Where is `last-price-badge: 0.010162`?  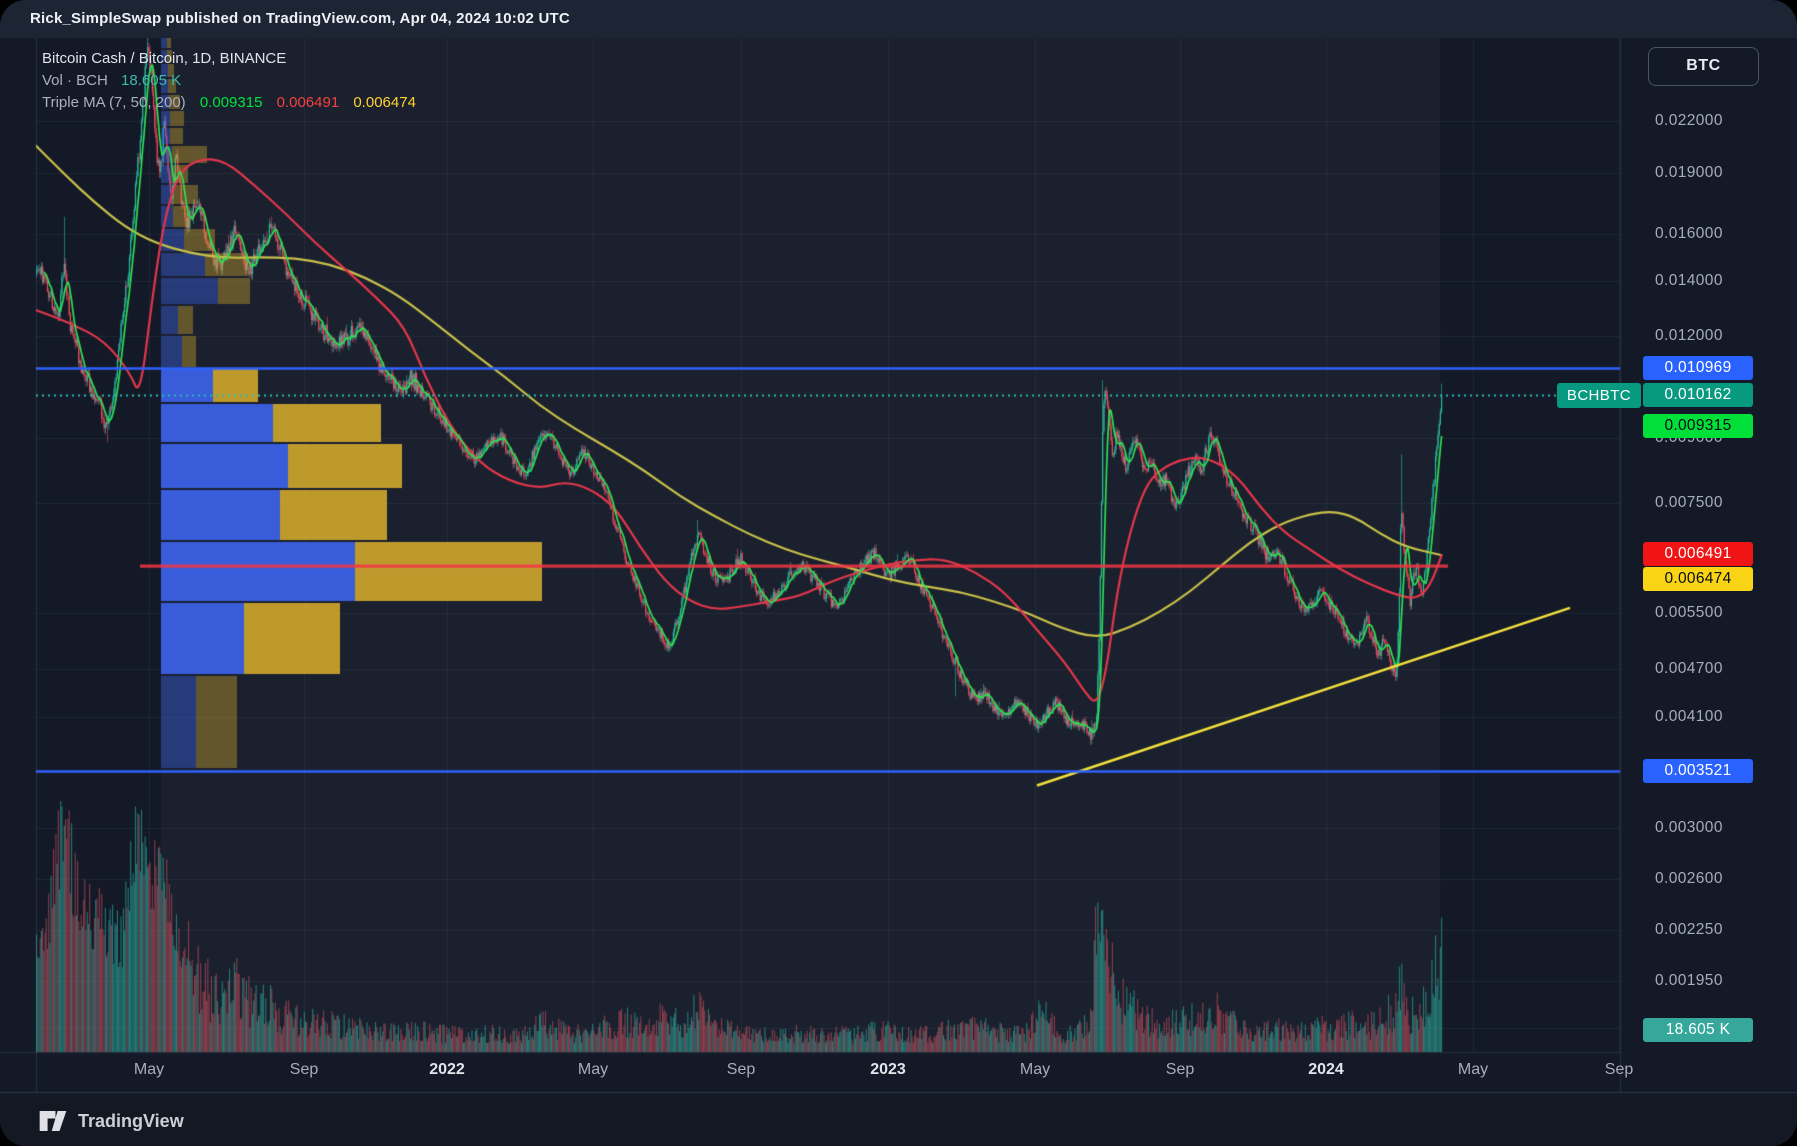 last-price-badge: 0.010162 is located at coordinates (1698, 395).